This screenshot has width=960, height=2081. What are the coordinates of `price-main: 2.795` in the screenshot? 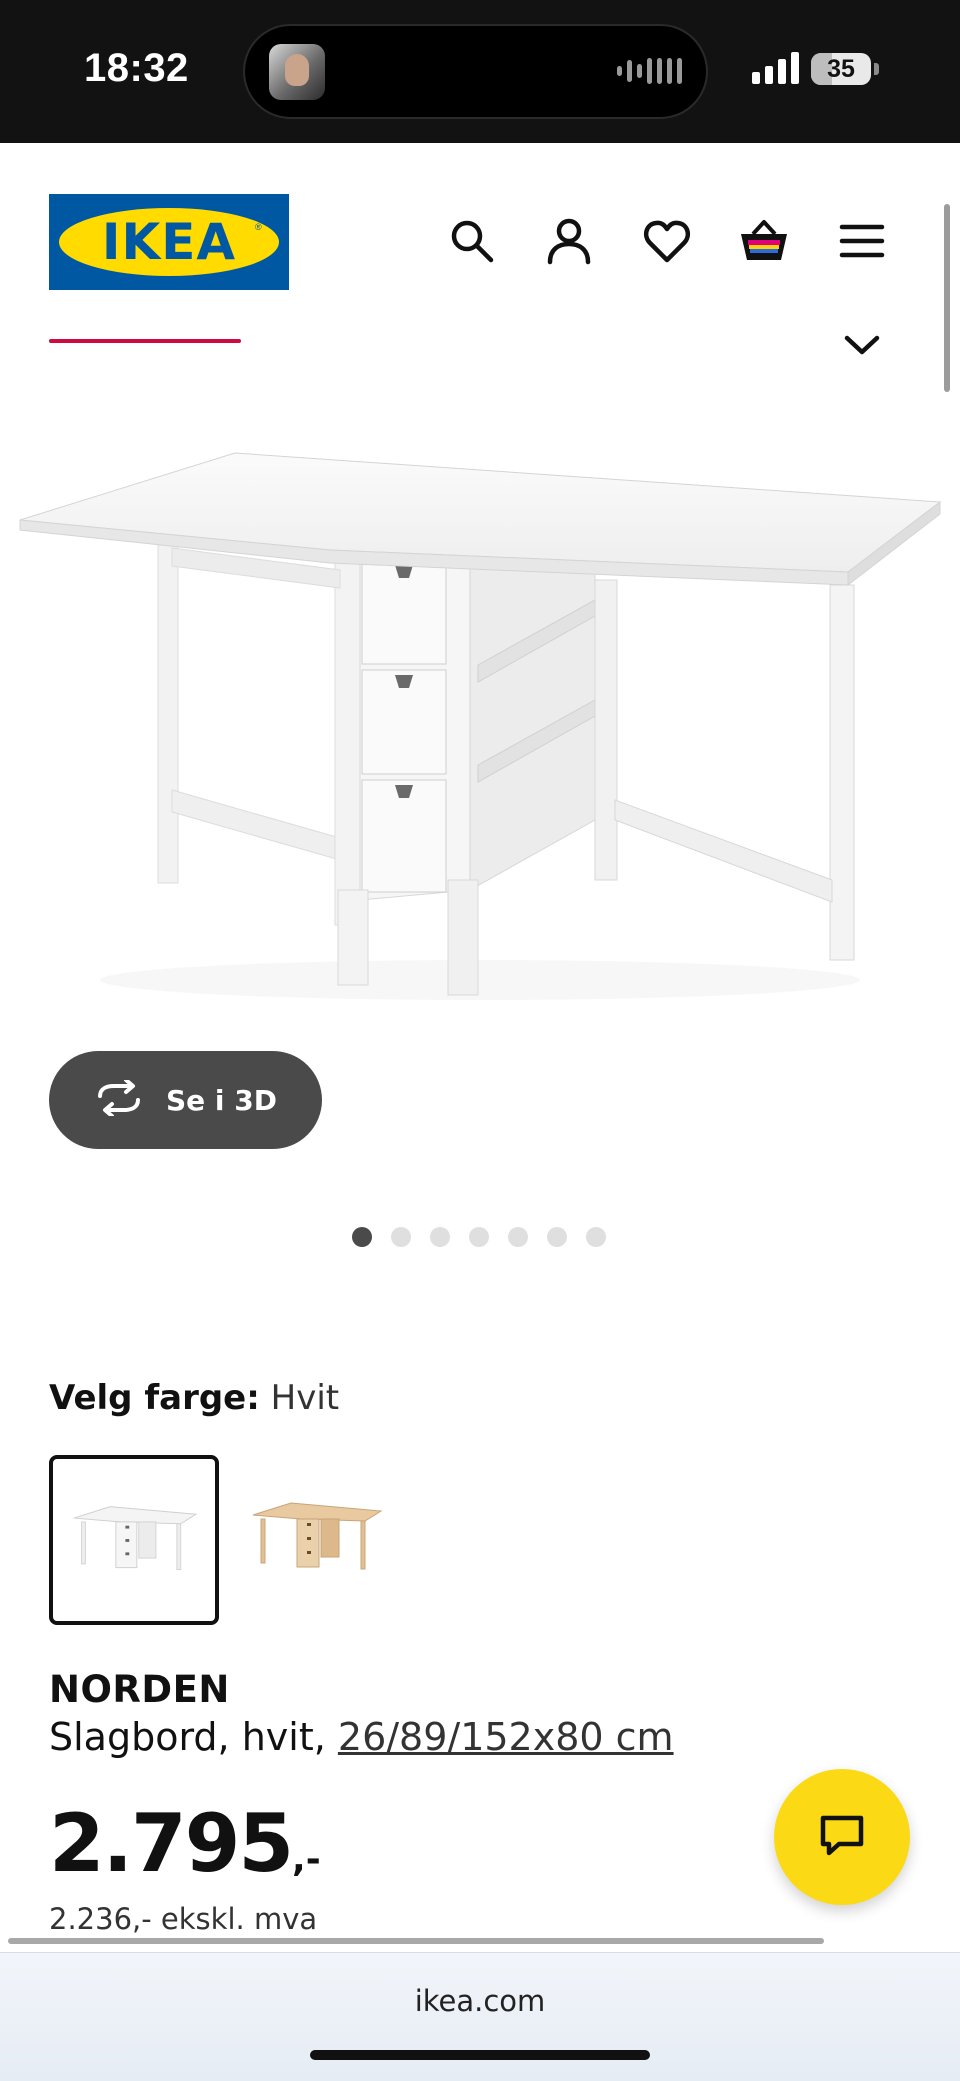 It's located at (171, 1843).